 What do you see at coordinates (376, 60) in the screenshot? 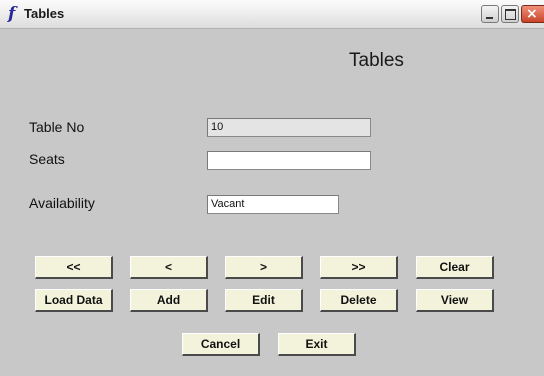
I see `form-heading: Tables` at bounding box center [376, 60].